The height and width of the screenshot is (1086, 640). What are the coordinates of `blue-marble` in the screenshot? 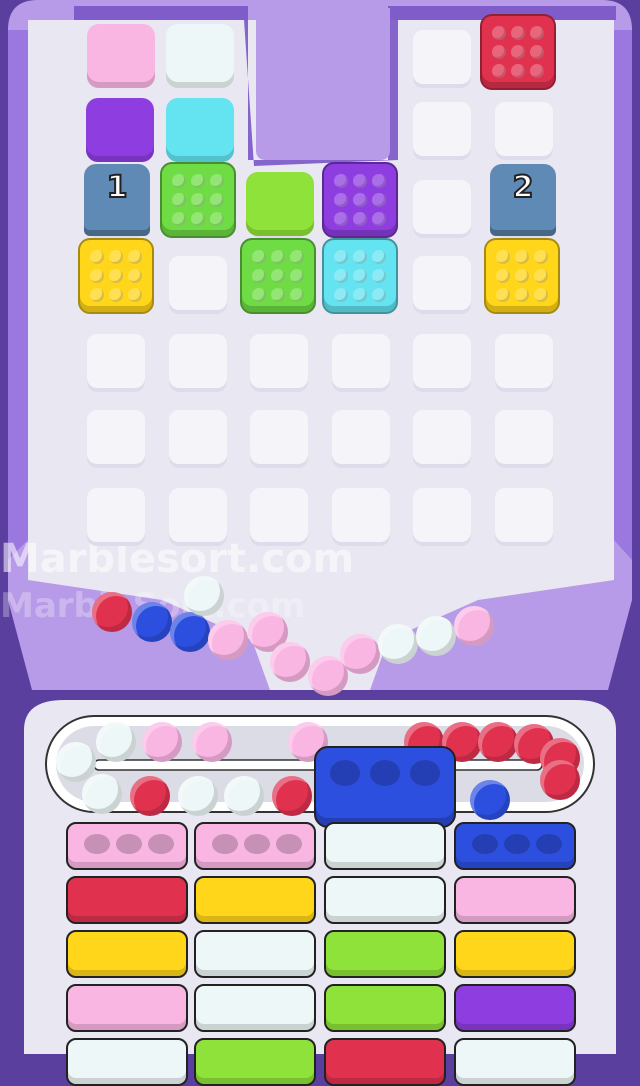 It's located at (190, 632).